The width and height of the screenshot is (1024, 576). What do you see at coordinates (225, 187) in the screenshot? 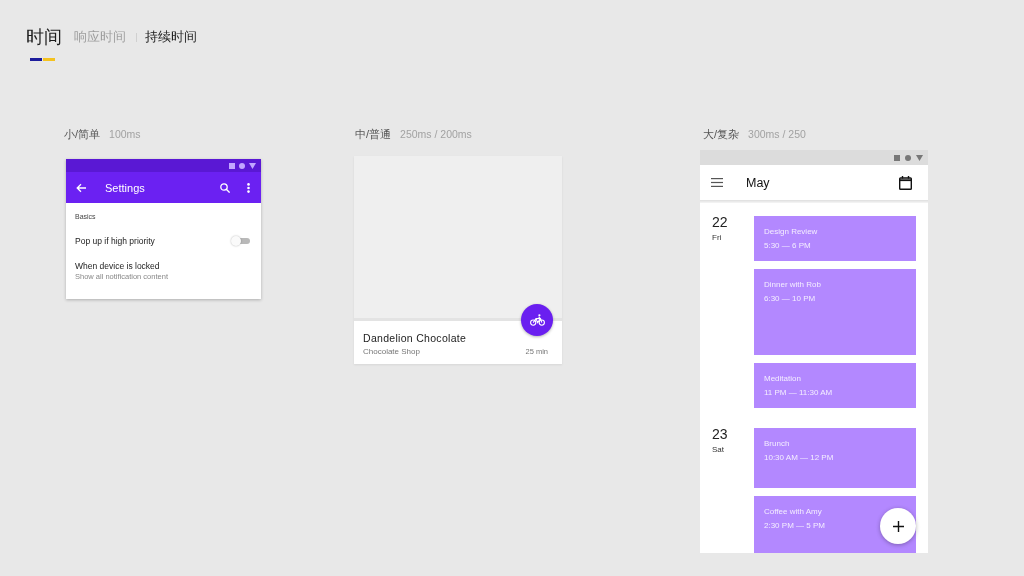
I see `search-icon` at bounding box center [225, 187].